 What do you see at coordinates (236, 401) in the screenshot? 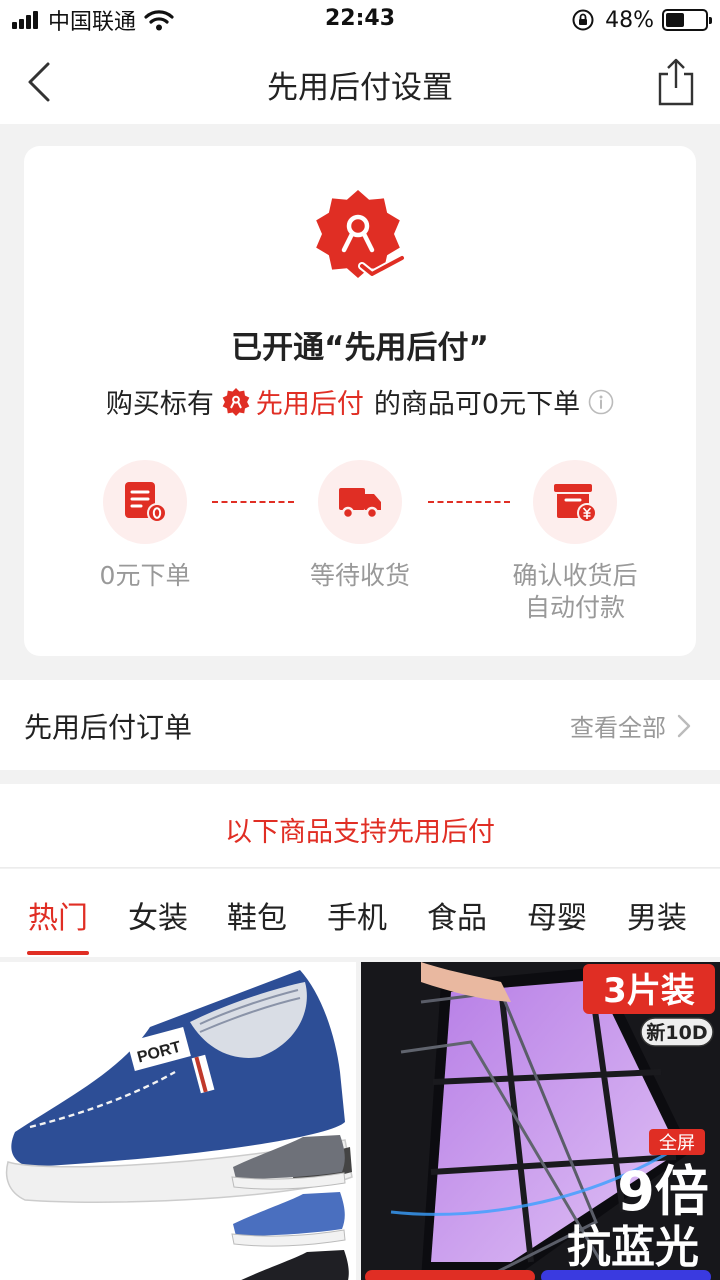
I see `pay-later-badge-icon` at bounding box center [236, 401].